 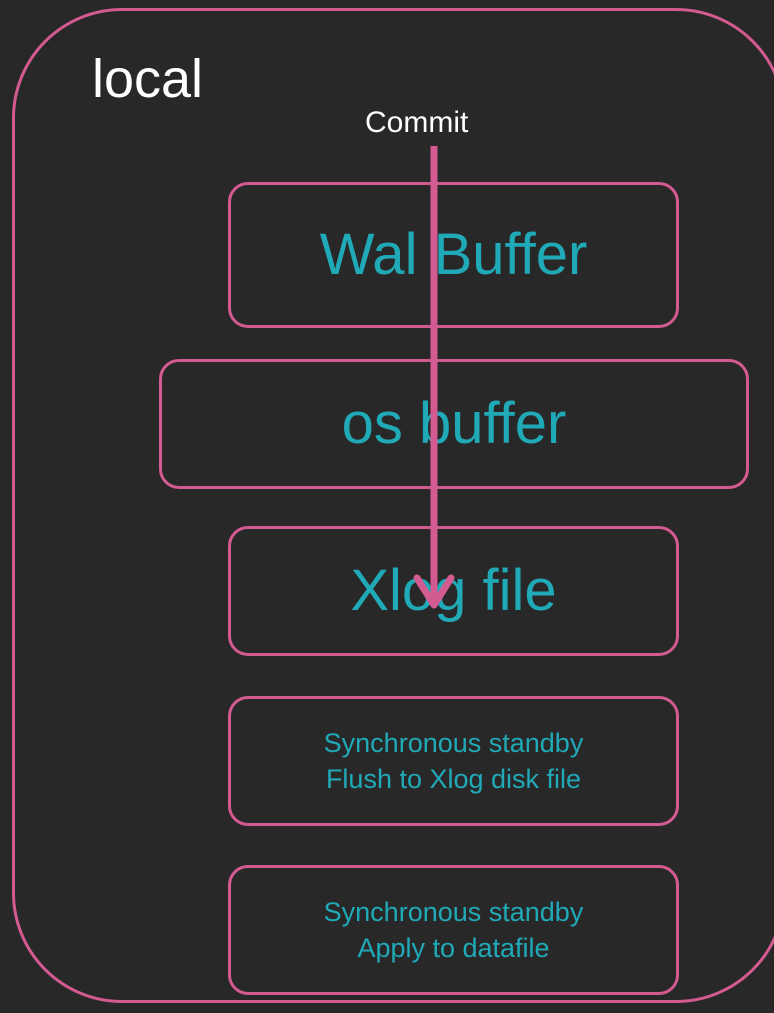 I want to click on wal-buffer-box: Wal Buffer, so click(x=453, y=255).